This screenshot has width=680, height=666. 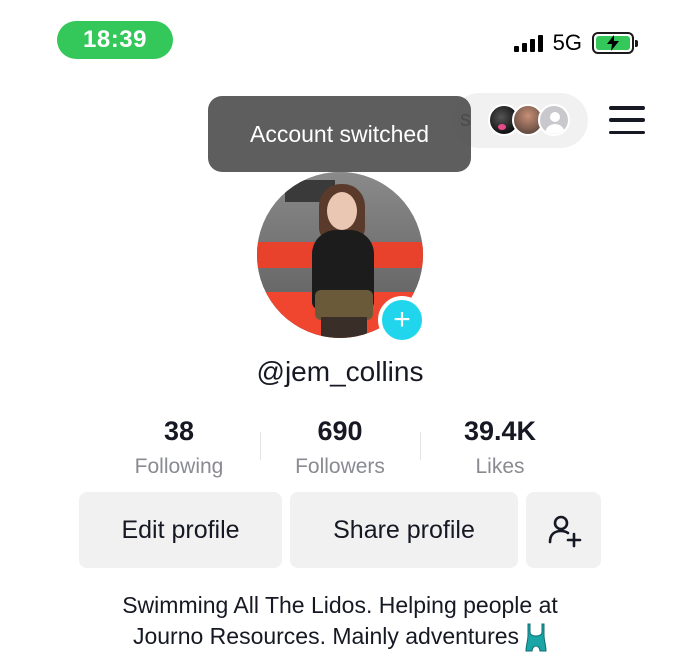 I want to click on add-friend-button, so click(x=563, y=530).